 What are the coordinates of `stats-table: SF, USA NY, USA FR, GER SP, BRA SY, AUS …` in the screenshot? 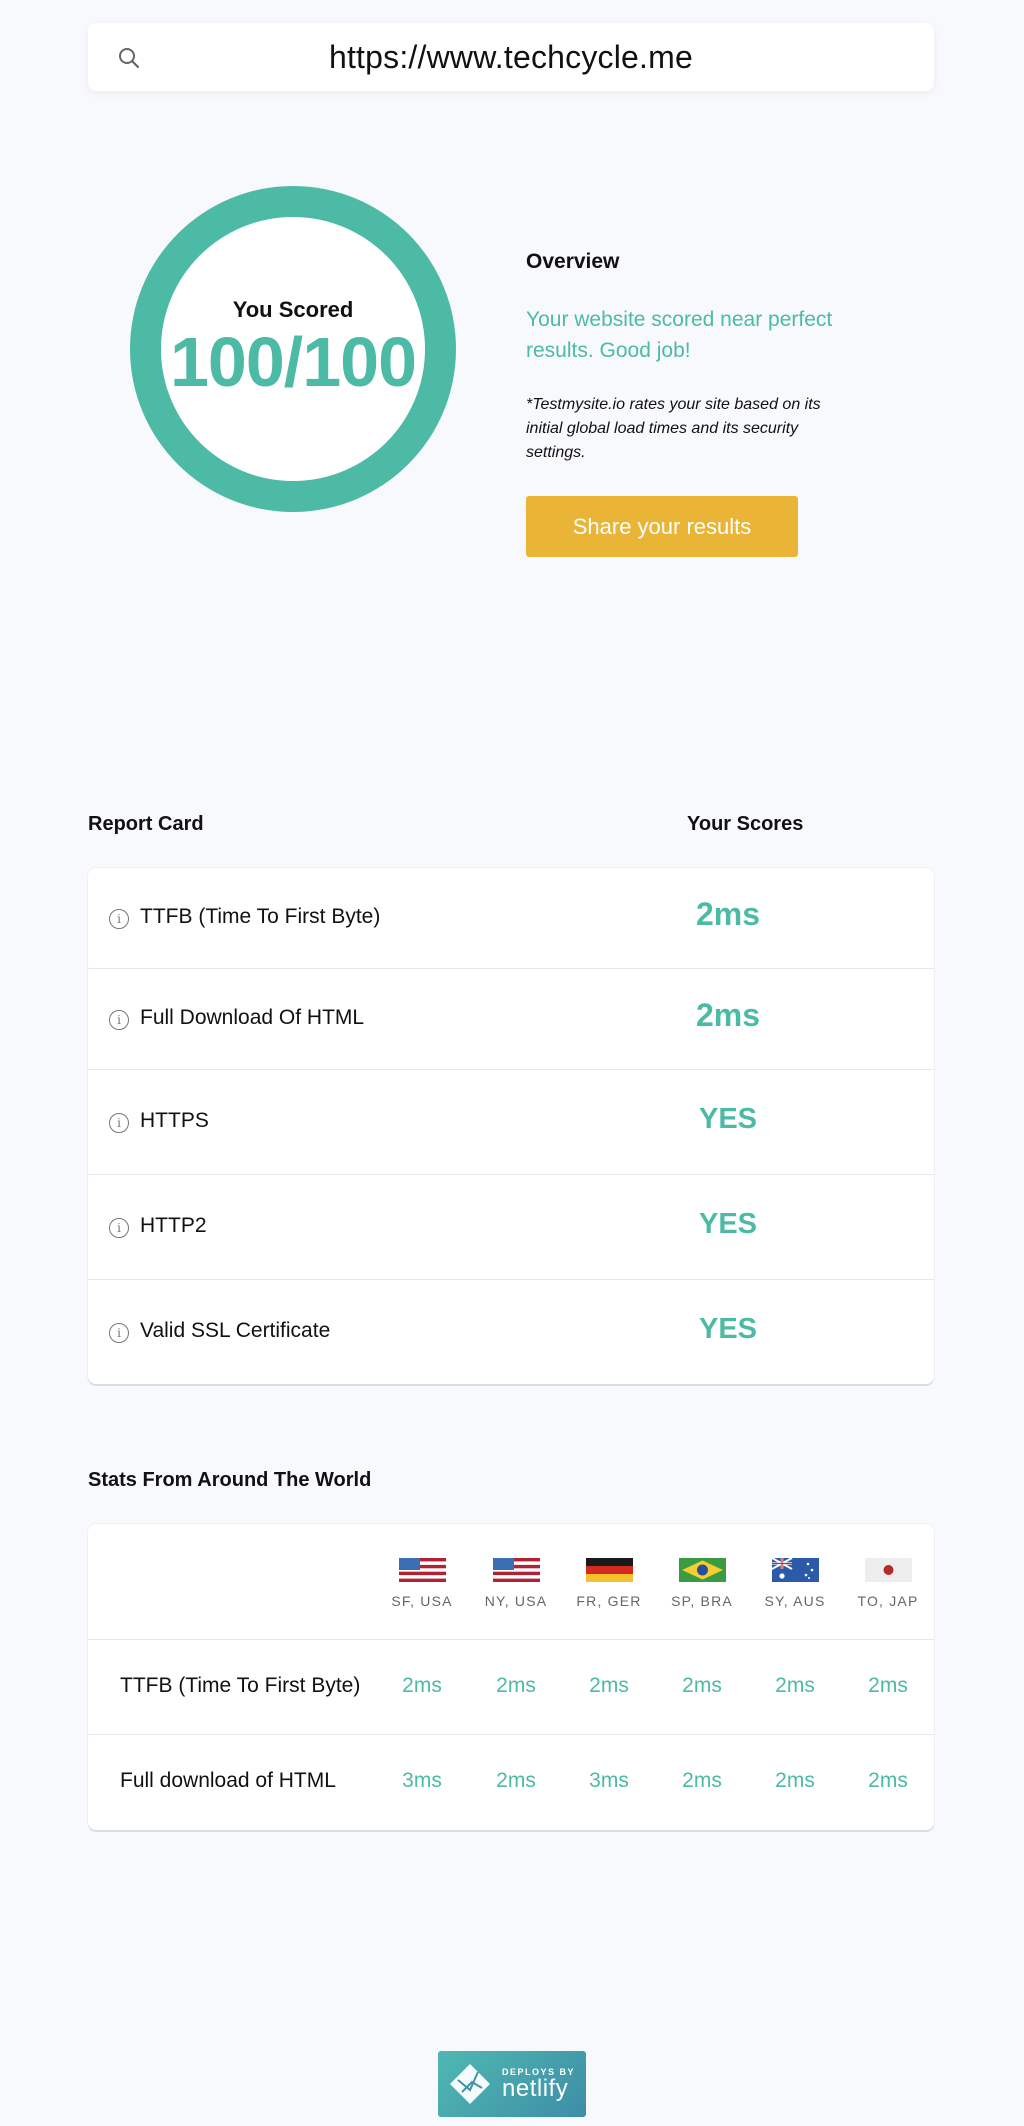 It's located at (511, 1677).